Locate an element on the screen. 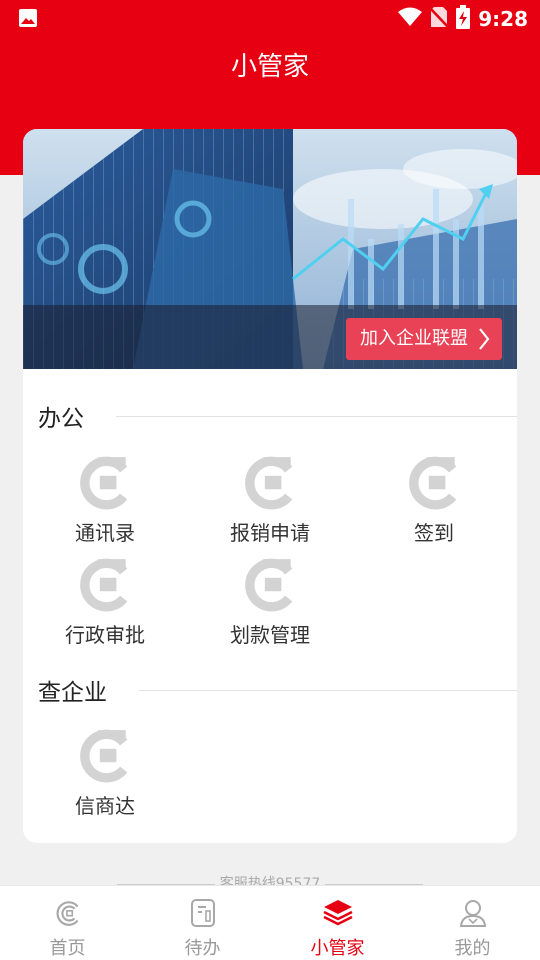 Image resolution: width=540 pixels, height=960 pixels. todo-icon is located at coordinates (202, 913).